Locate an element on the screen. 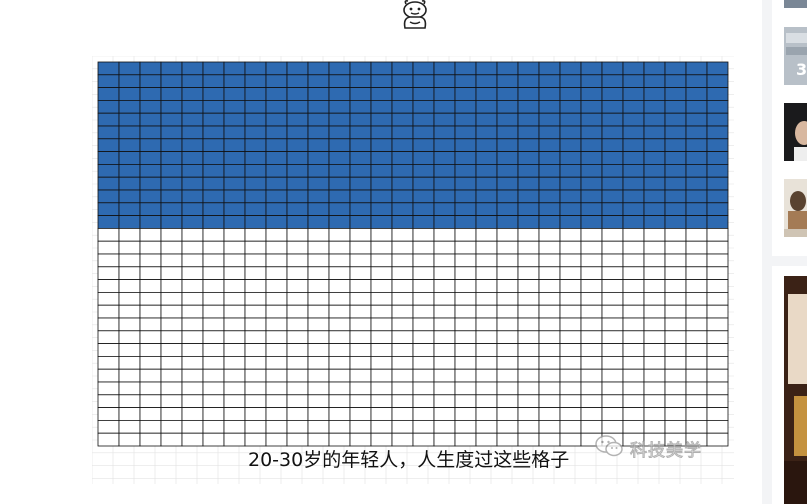 The image size is (807, 504). watermark: 科技美学 is located at coordinates (648, 448).